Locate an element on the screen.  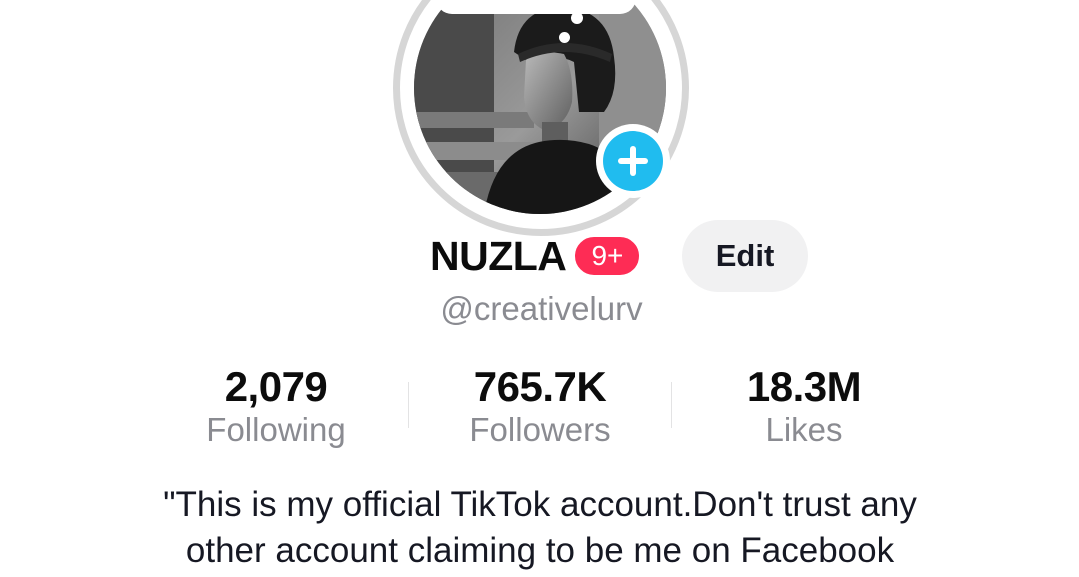
name-row: NUZLA 9+ is located at coordinates (536, 256).